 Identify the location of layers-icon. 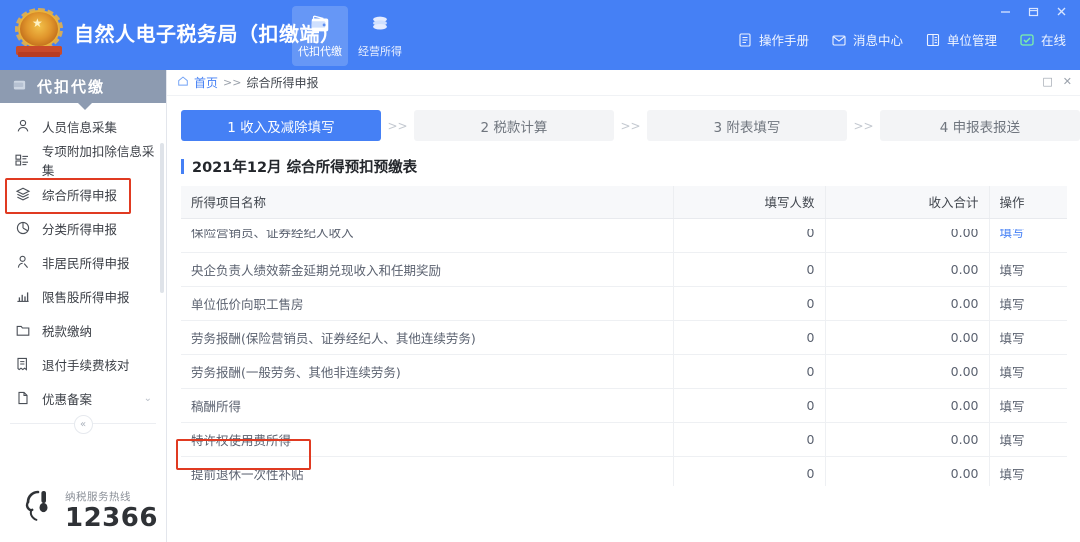
(22, 194).